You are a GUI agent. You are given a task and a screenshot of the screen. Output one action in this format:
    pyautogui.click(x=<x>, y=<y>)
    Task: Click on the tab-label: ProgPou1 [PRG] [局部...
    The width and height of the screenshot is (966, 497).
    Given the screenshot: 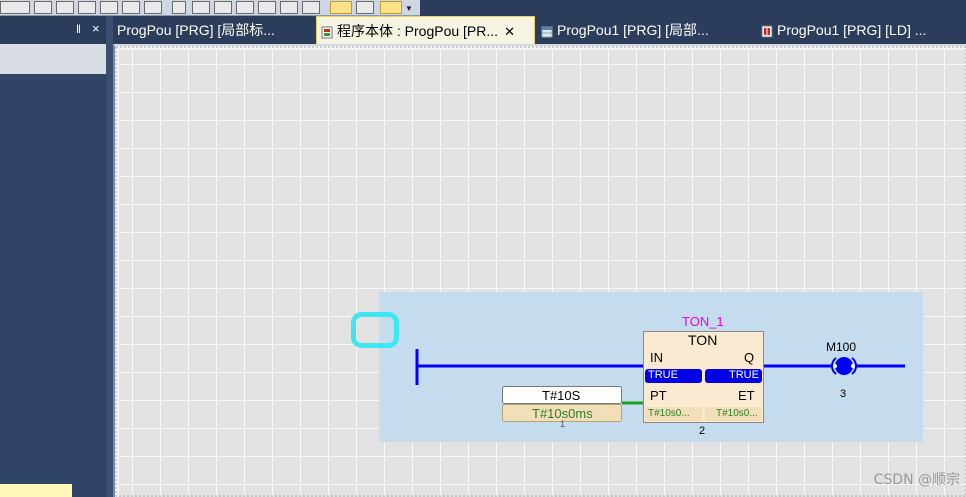 What is the action you would take?
    pyautogui.click(x=633, y=30)
    